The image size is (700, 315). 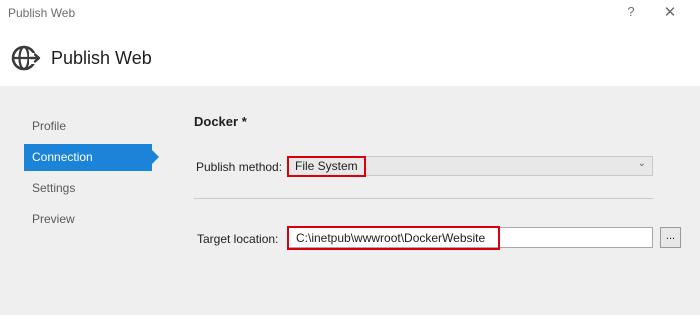 I want to click on nav-item-label: Profile, so click(x=49, y=126).